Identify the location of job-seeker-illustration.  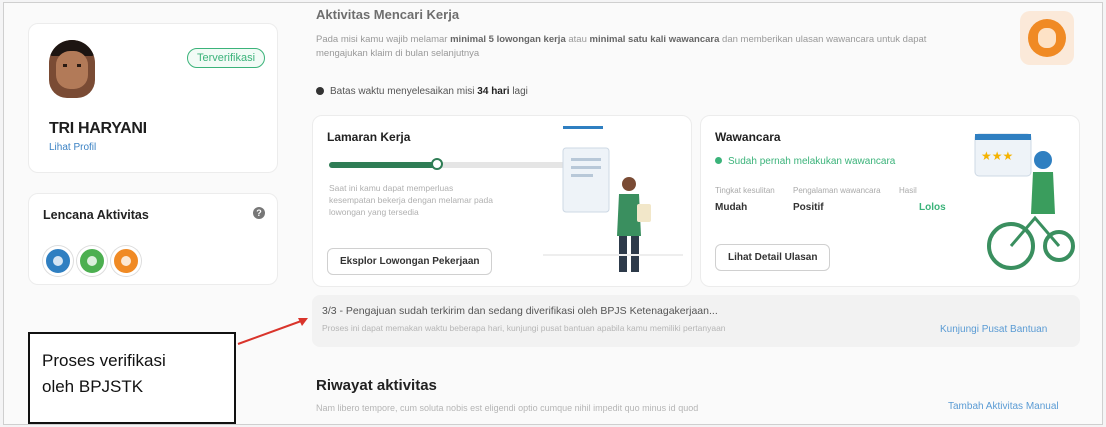
(613, 199).